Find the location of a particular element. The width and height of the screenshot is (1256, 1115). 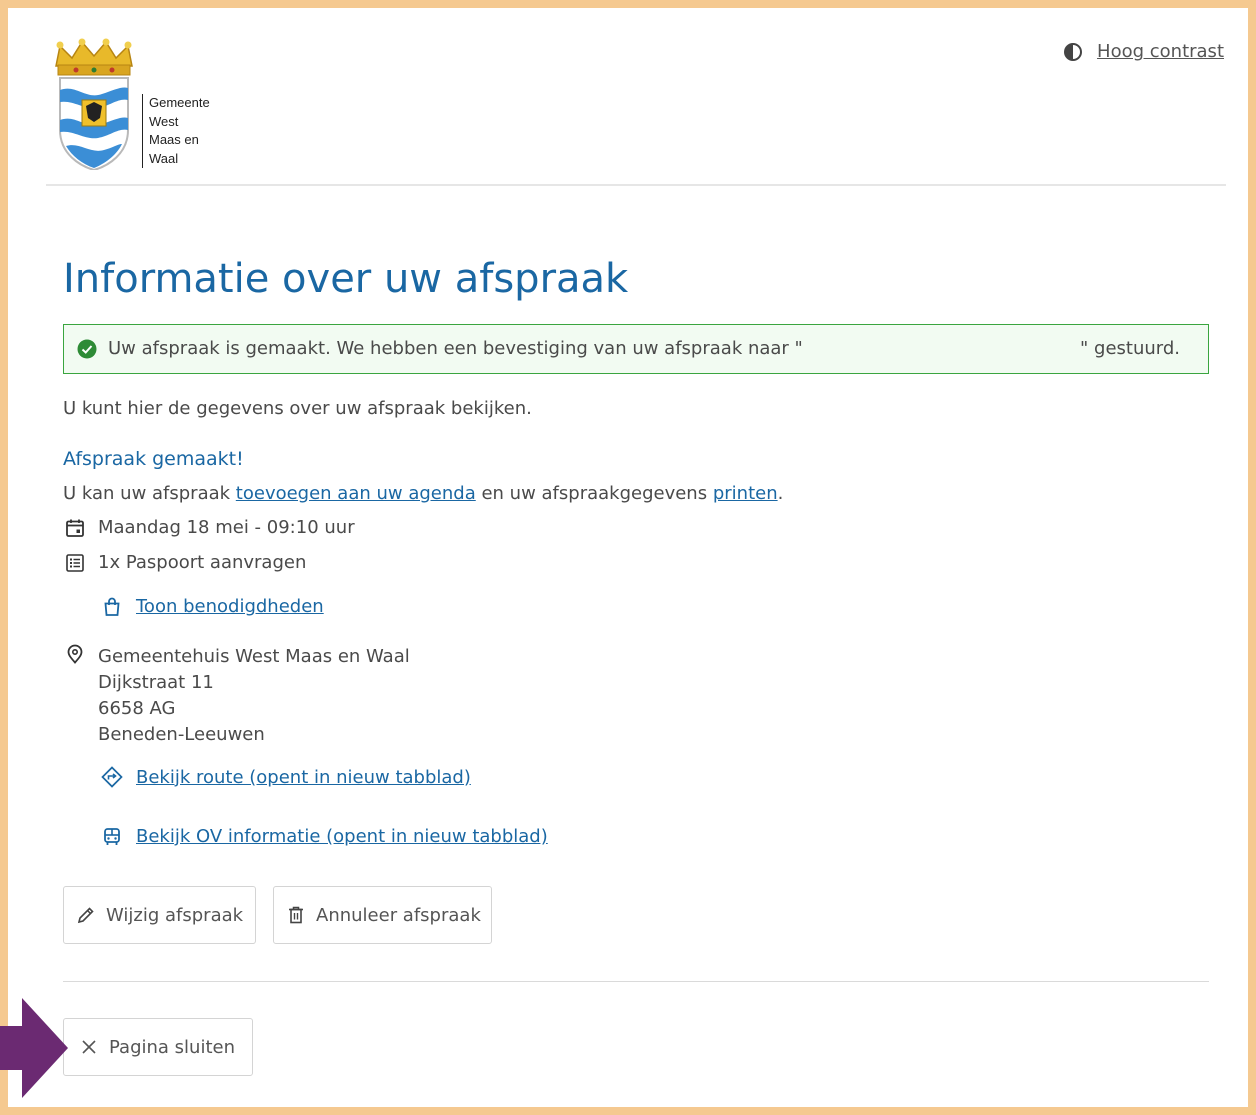

site-header: Gemeente West Maas en Waal Hoog contrast is located at coordinates (636, 97).